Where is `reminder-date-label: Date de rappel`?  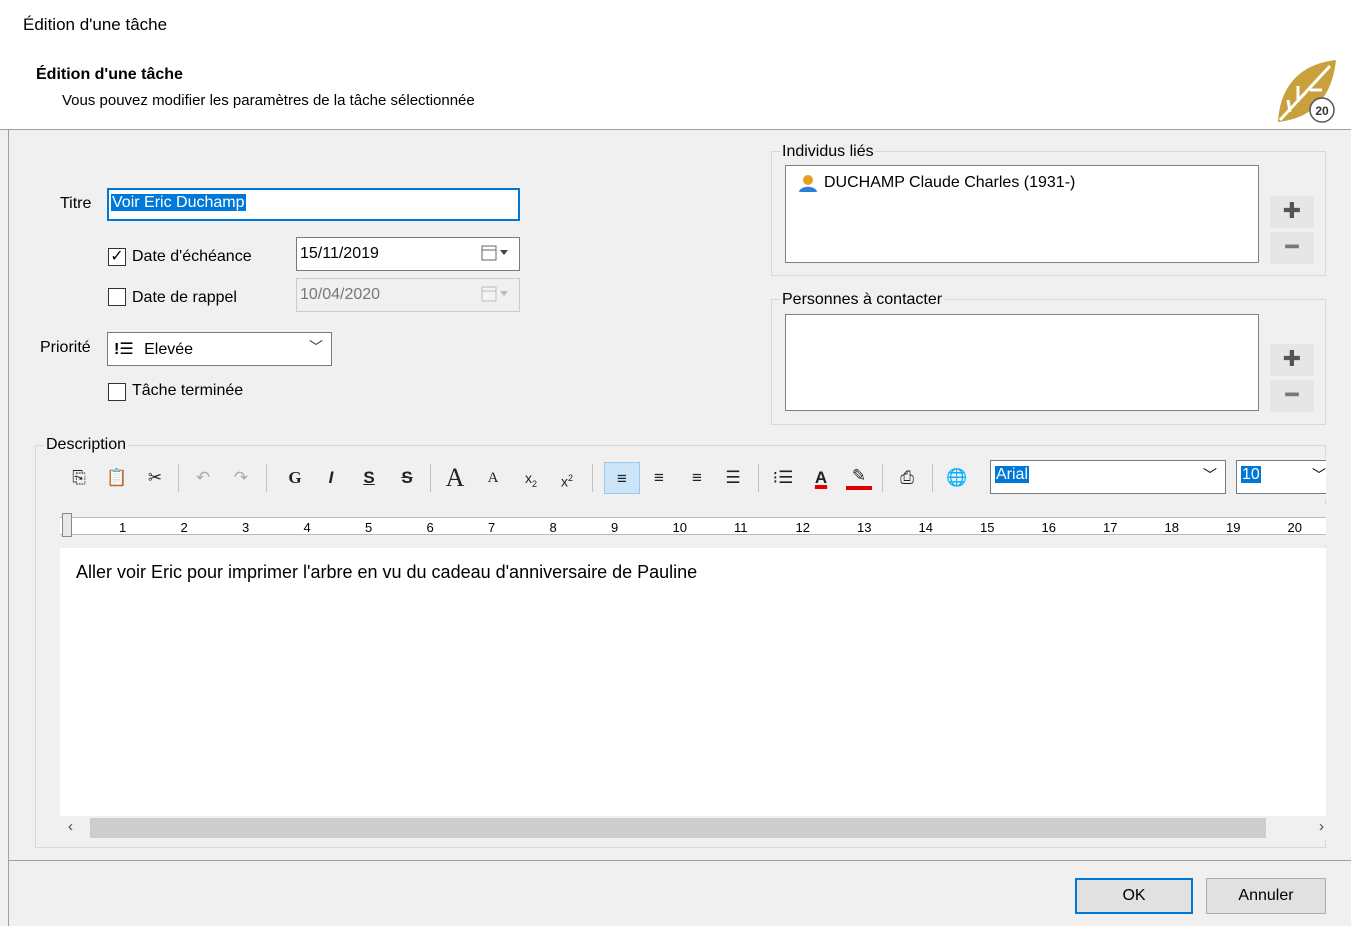 reminder-date-label: Date de rappel is located at coordinates (184, 297).